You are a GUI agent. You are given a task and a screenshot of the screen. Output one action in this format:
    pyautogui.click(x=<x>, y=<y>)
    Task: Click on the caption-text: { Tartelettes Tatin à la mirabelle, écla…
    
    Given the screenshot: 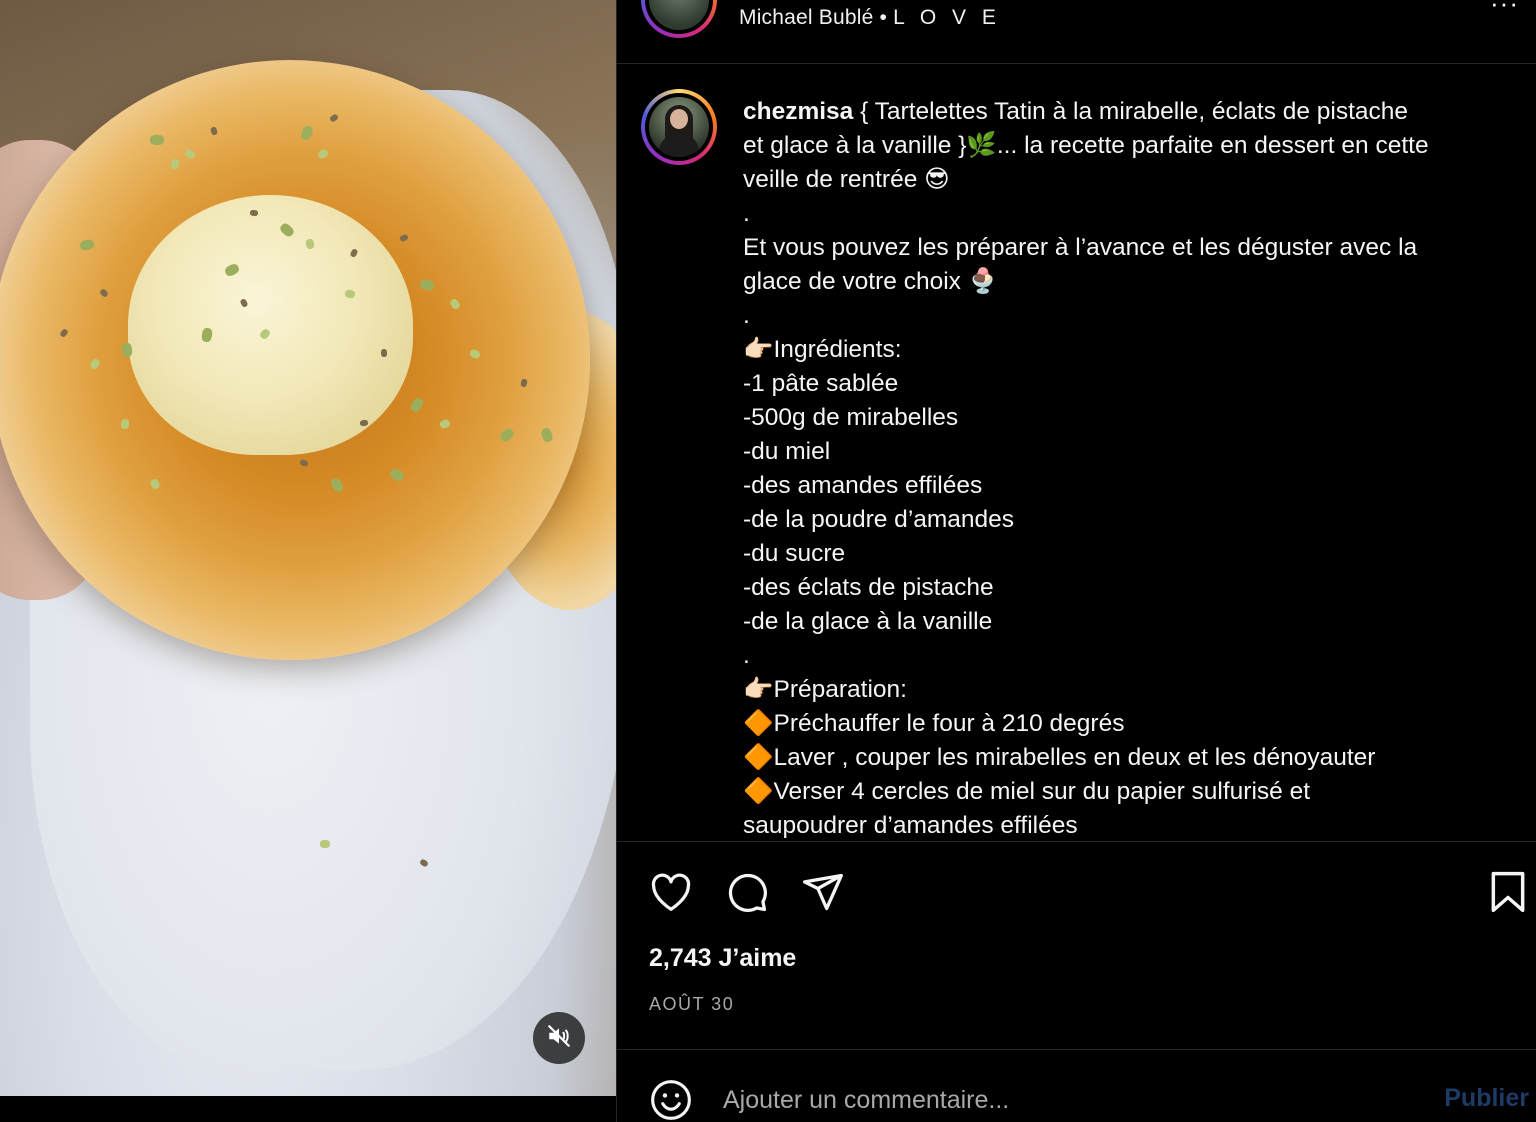 What is the action you would take?
    pyautogui.click(x=1131, y=111)
    